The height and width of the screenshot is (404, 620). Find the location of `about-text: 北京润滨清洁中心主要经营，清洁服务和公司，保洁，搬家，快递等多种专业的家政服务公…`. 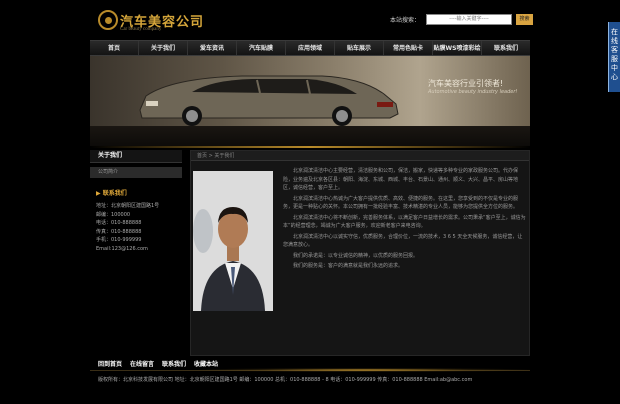

about-text: 北京润滨清洁中心主要经营，清洁服务和公司，保洁，搬家，快递等多种专业的家政服务公… is located at coordinates (405, 220).